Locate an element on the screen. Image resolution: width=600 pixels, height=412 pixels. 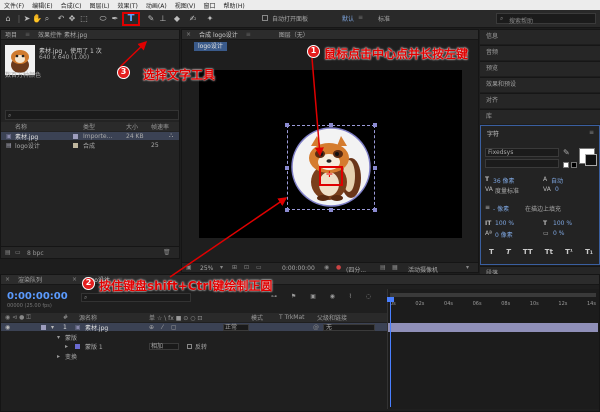
annotation-text-3: 选择文字工具 is located at coordinates (179, 75).